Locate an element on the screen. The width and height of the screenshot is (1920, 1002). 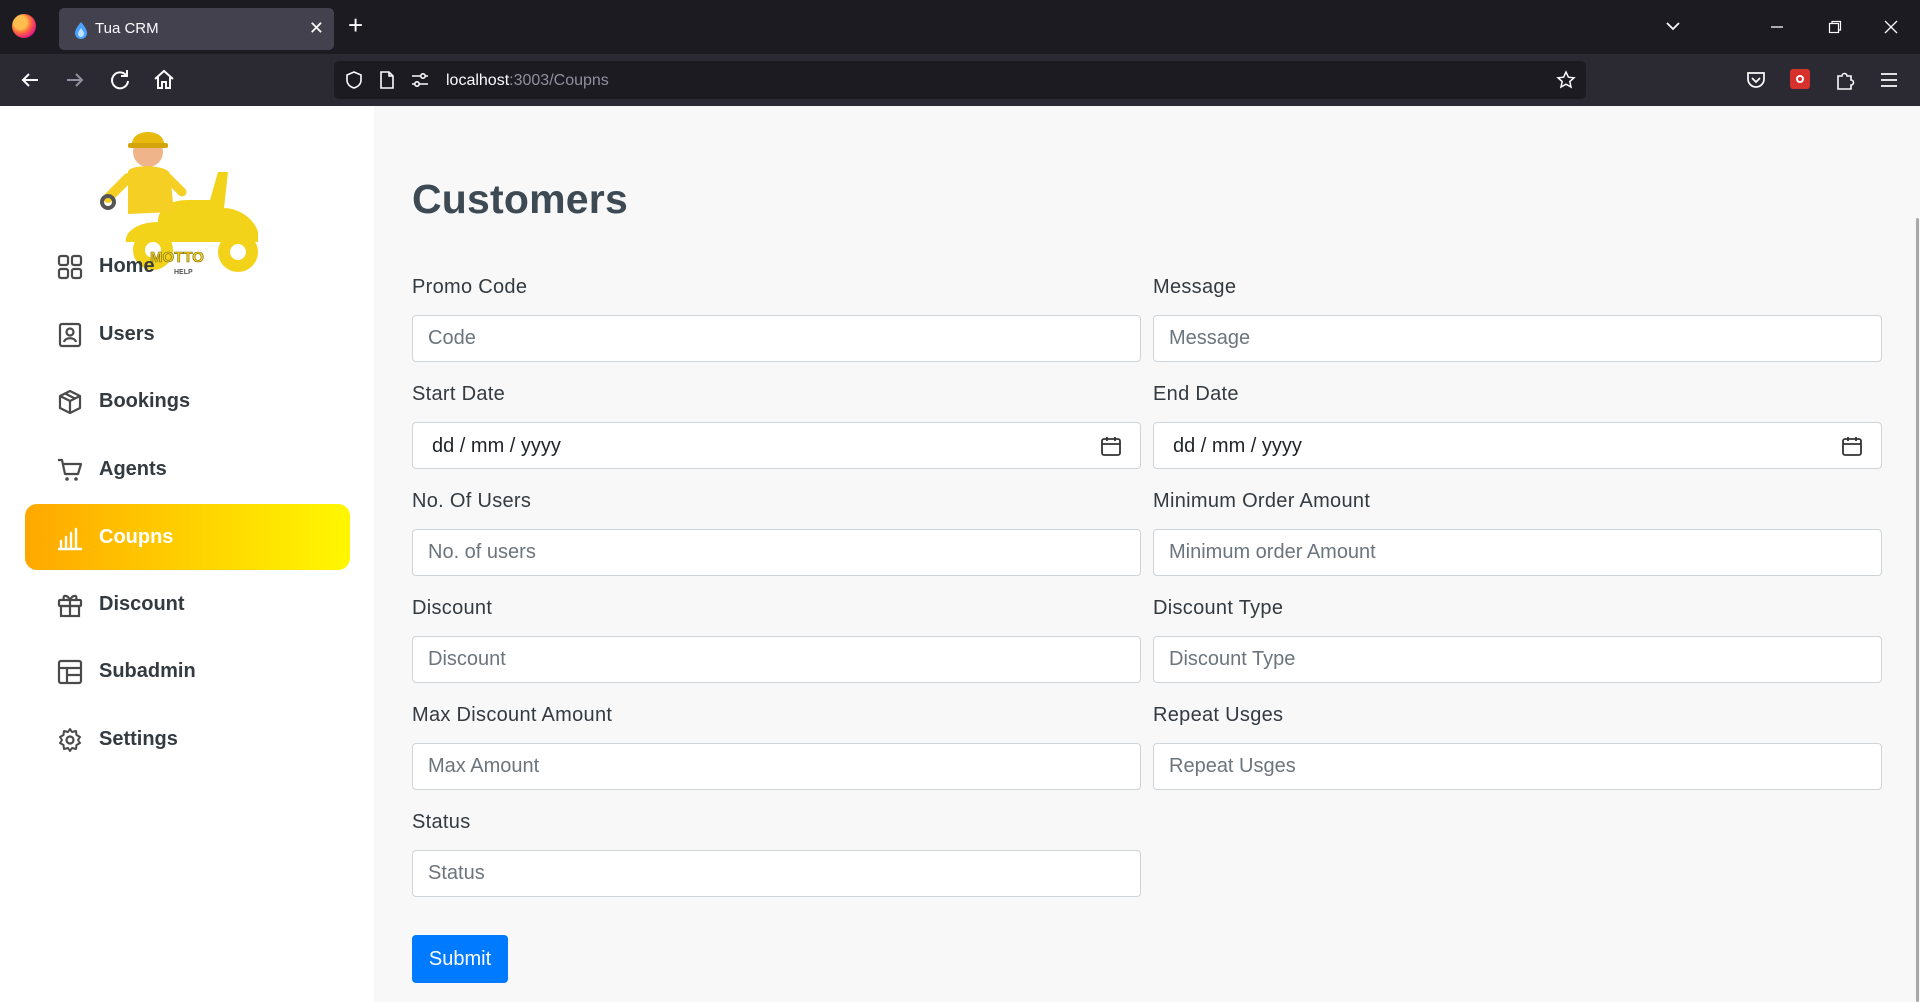
sidebar-item-subadmin: Subadmin is located at coordinates (187, 671).